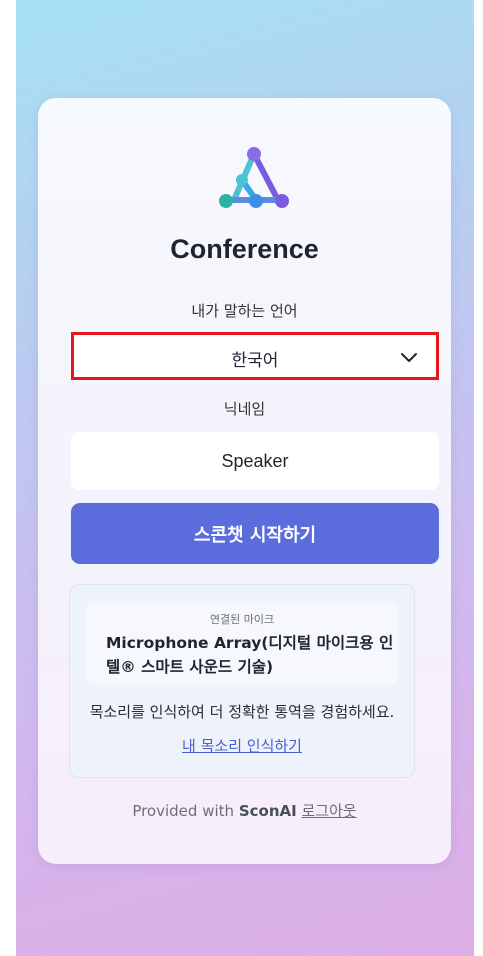  Describe the element at coordinates (242, 712) in the screenshot. I see `microphone-description: 목소리를 인식하여 더 정확한 통역을 경험하세요.` at that location.